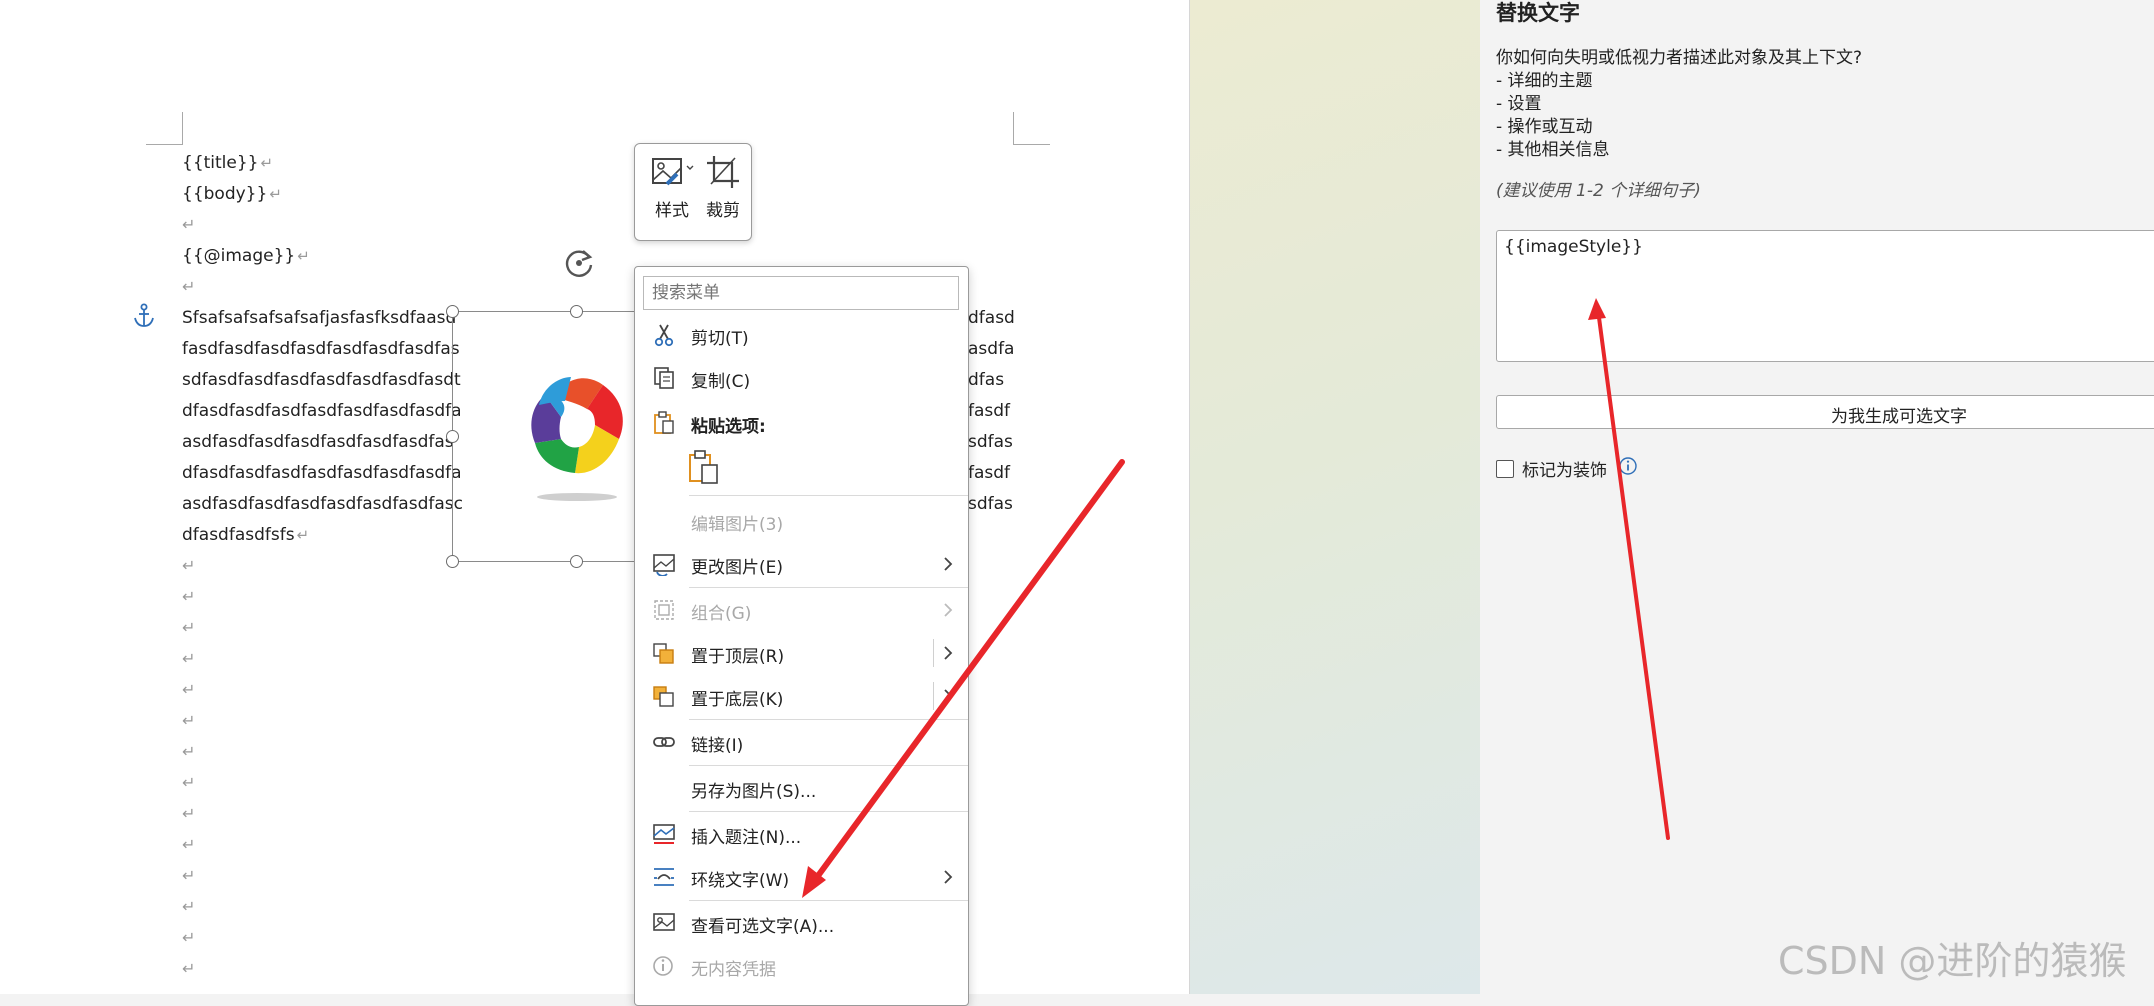 This screenshot has width=2154, height=1006. Describe the element at coordinates (1519, 104) in the screenshot. I see `pane-bullet: - 设置` at that location.